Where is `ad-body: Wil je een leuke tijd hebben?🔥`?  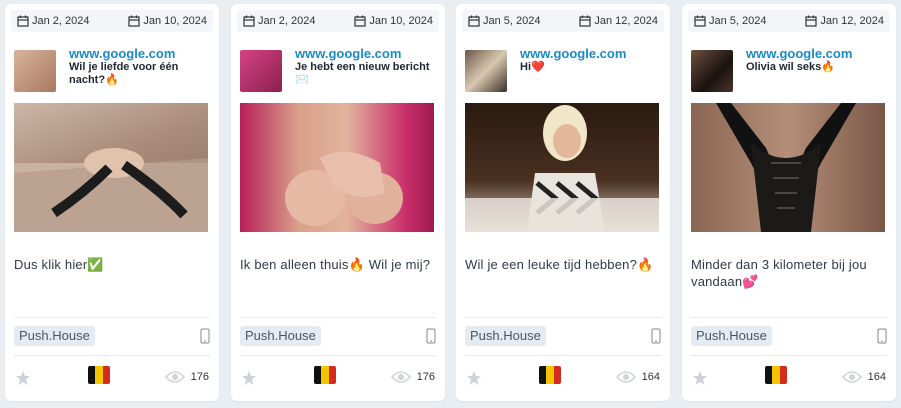 ad-body: Wil je een leuke tijd hebben?🔥 is located at coordinates (559, 264).